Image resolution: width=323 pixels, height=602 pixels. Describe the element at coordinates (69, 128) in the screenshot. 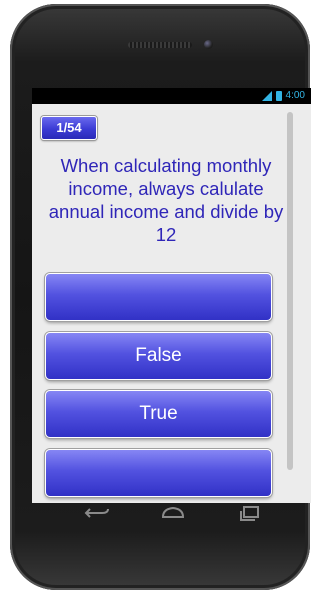

I see `question-counter-badge: 1/54` at that location.